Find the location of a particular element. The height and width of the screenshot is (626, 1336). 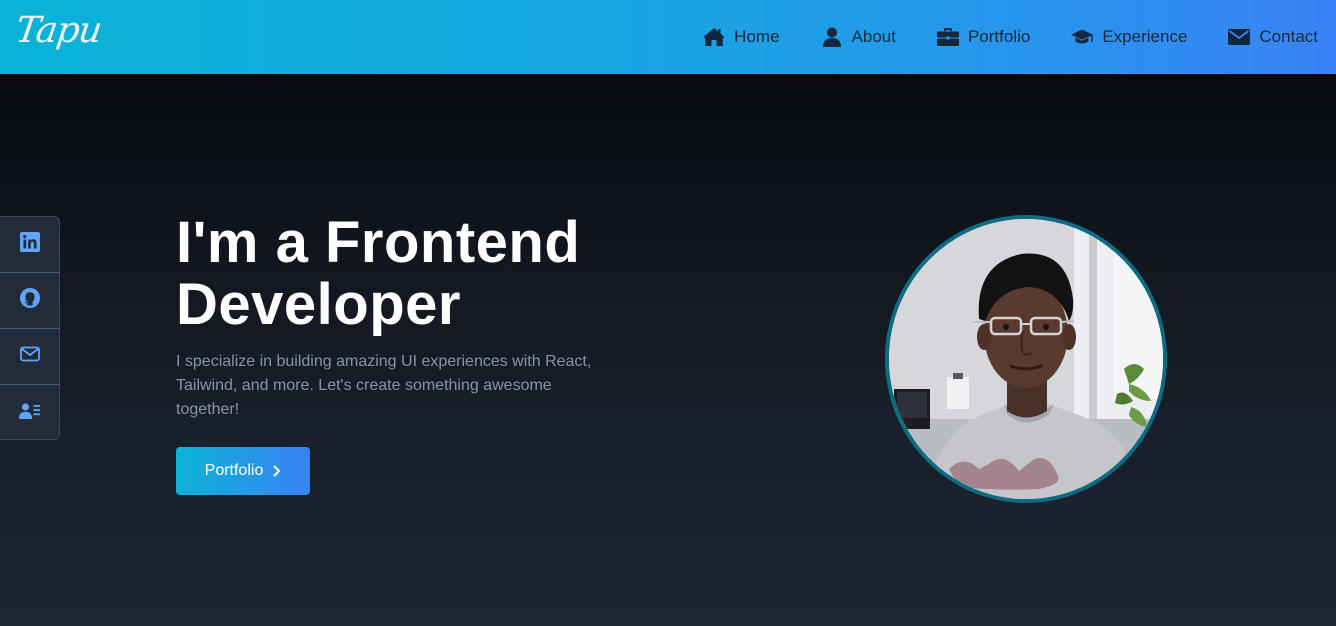

hero-headline: I'm a Frontend Developer is located at coordinates (436, 274).